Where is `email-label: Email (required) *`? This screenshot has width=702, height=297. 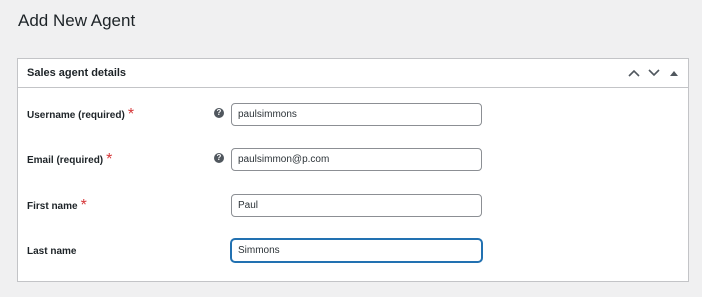 email-label: Email (required) * is located at coordinates (69, 160).